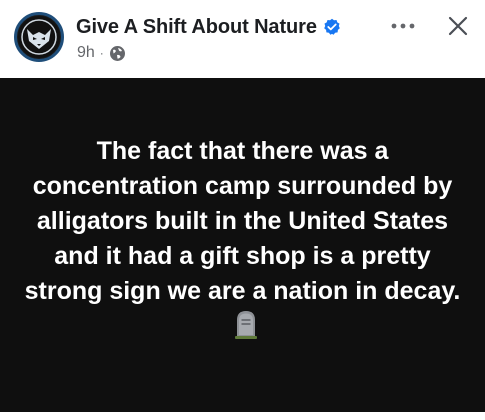 This screenshot has height=420, width=485. I want to click on page-avatar, so click(39, 37).